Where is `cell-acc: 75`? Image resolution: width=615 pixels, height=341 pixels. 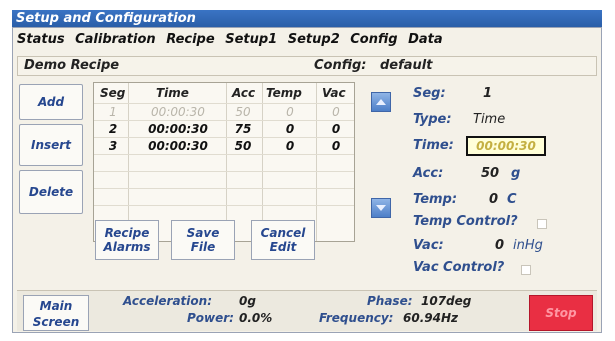
cell-acc: 75 is located at coordinates (243, 129).